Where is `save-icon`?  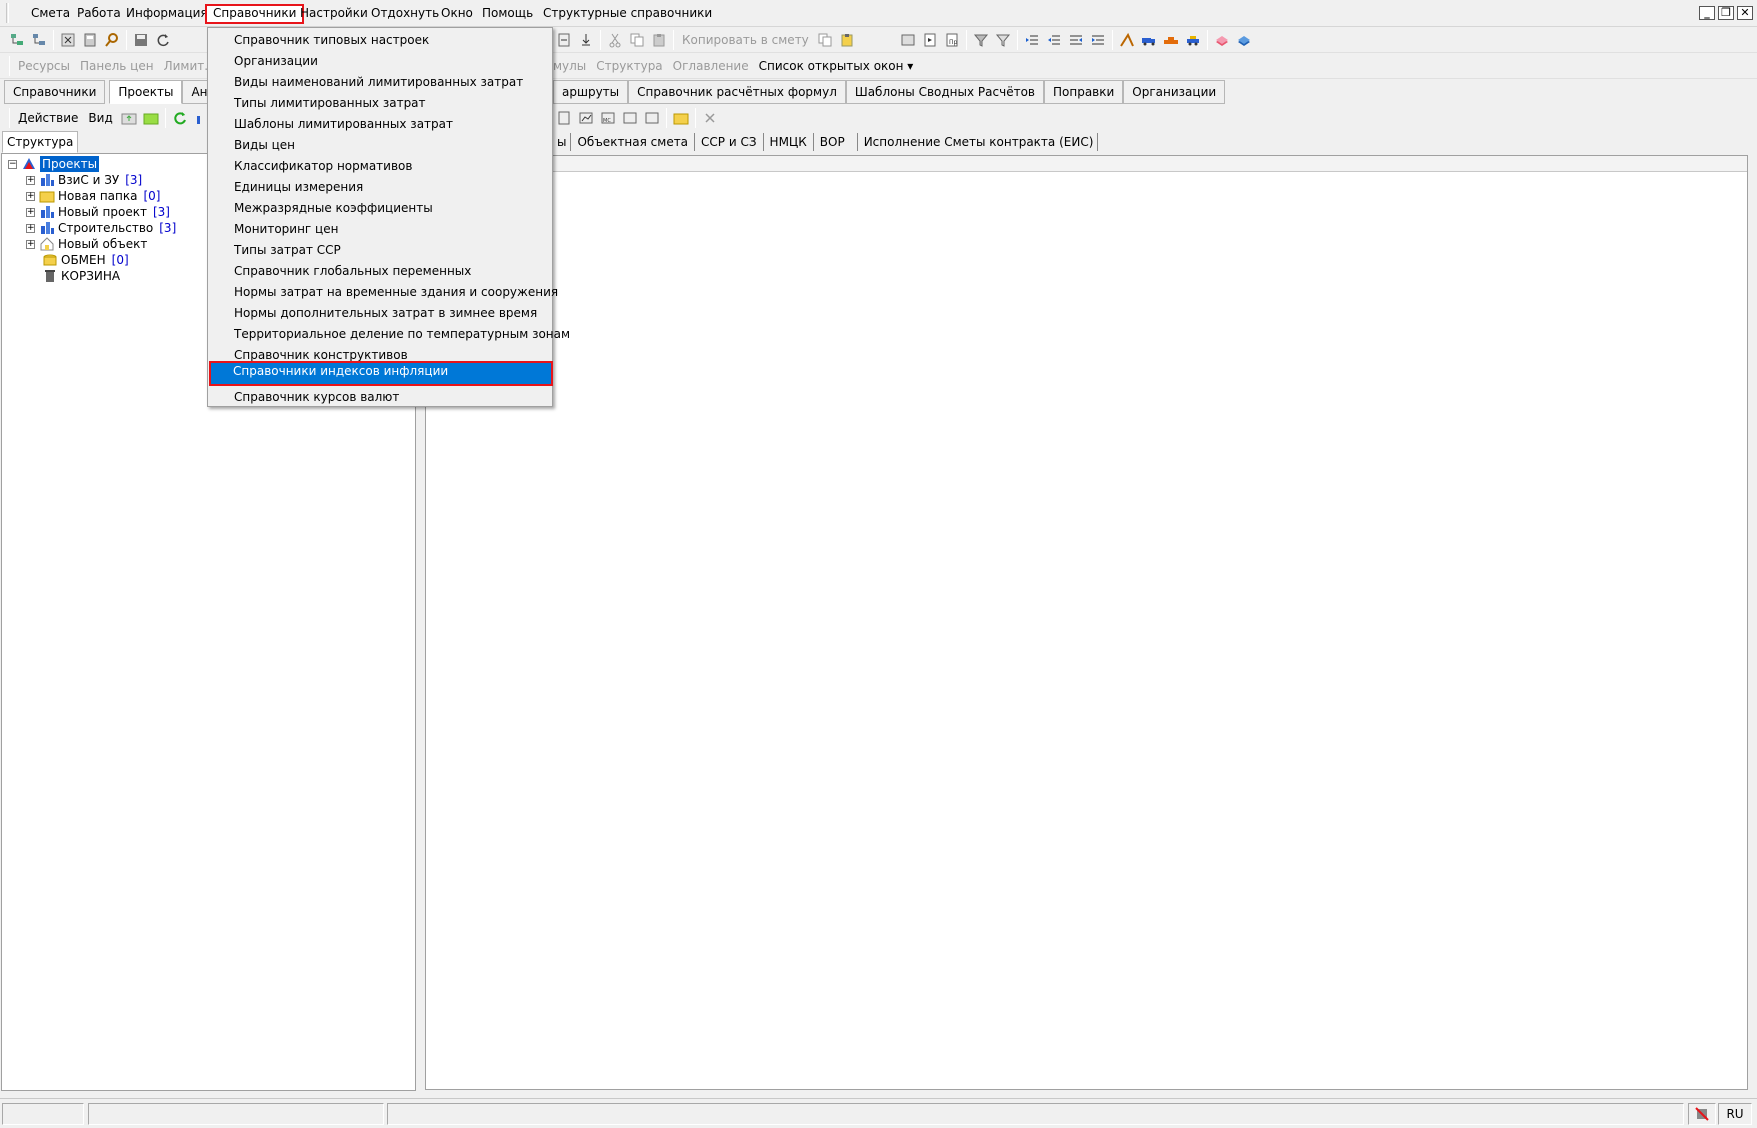
save-icon is located at coordinates (141, 40).